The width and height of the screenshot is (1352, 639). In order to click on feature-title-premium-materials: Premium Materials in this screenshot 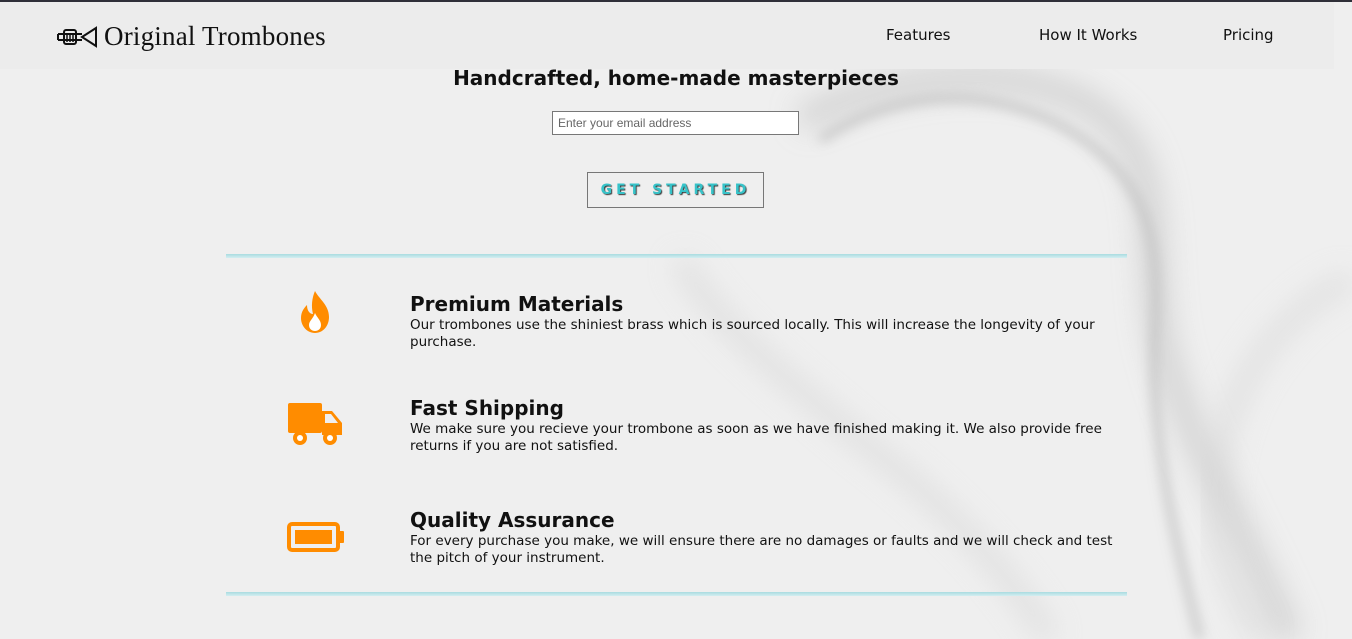, I will do `click(517, 304)`.